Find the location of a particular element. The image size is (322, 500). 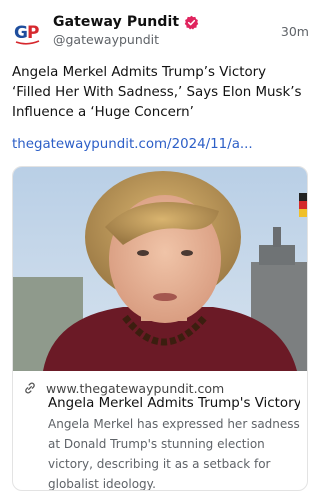

avatar: G P is located at coordinates (27, 32).